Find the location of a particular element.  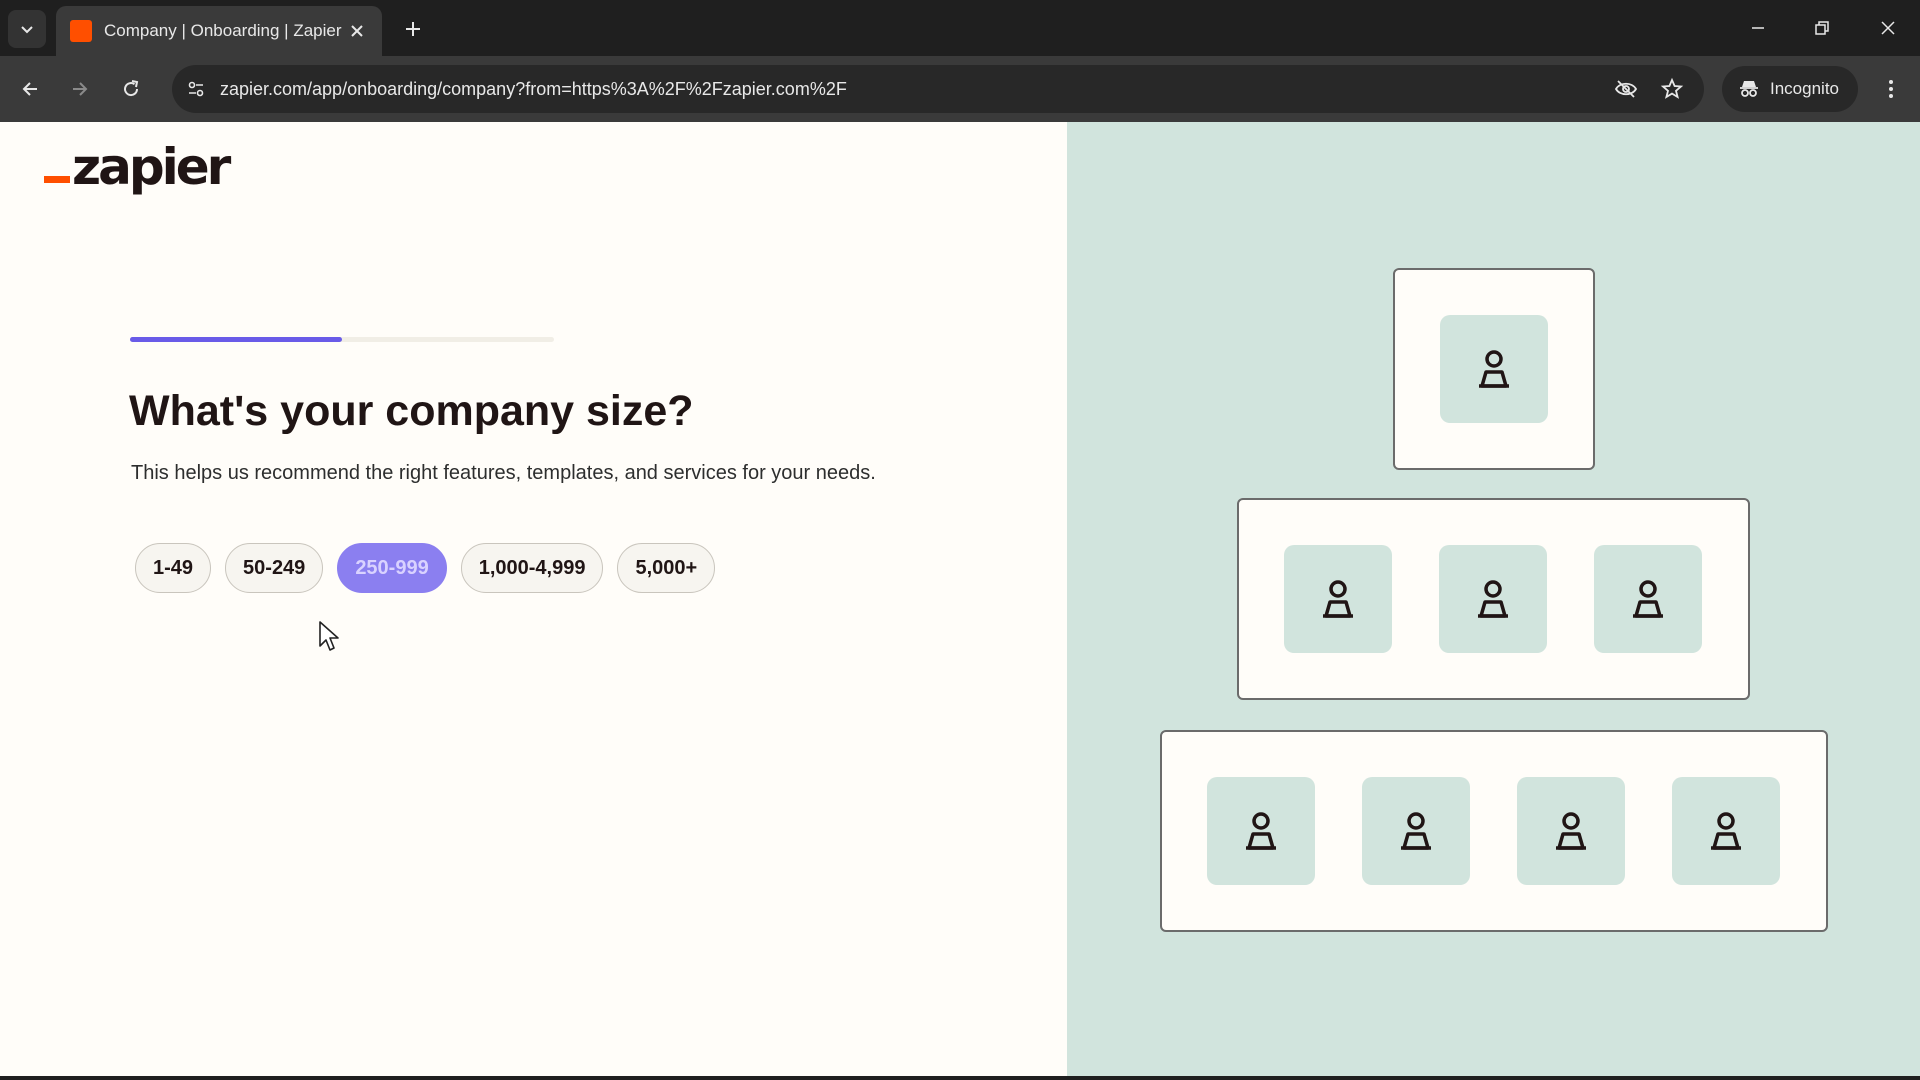

chevron-down-icon is located at coordinates (27, 30).